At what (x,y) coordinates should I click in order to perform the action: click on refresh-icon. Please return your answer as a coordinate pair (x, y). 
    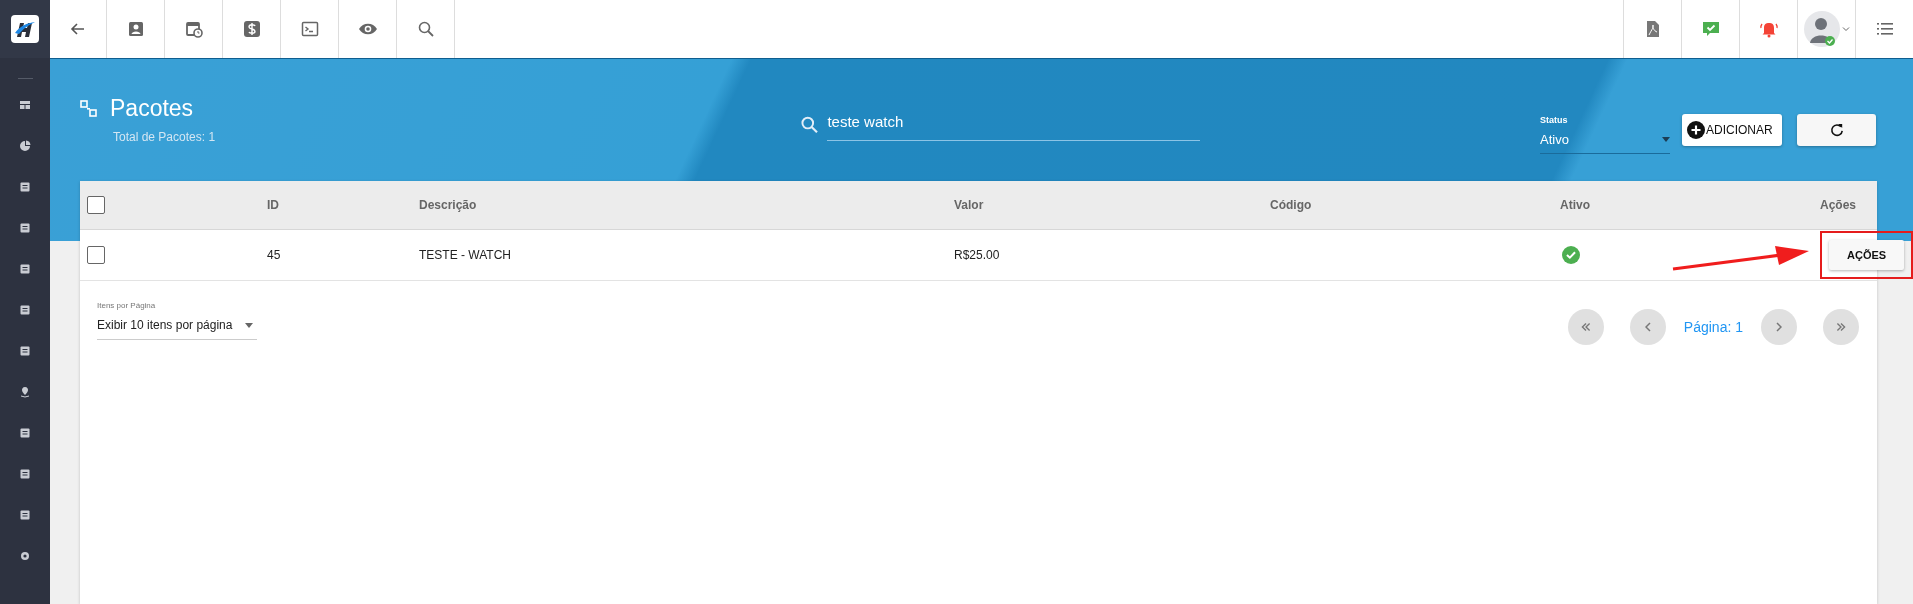
    Looking at the image, I should click on (1836, 130).